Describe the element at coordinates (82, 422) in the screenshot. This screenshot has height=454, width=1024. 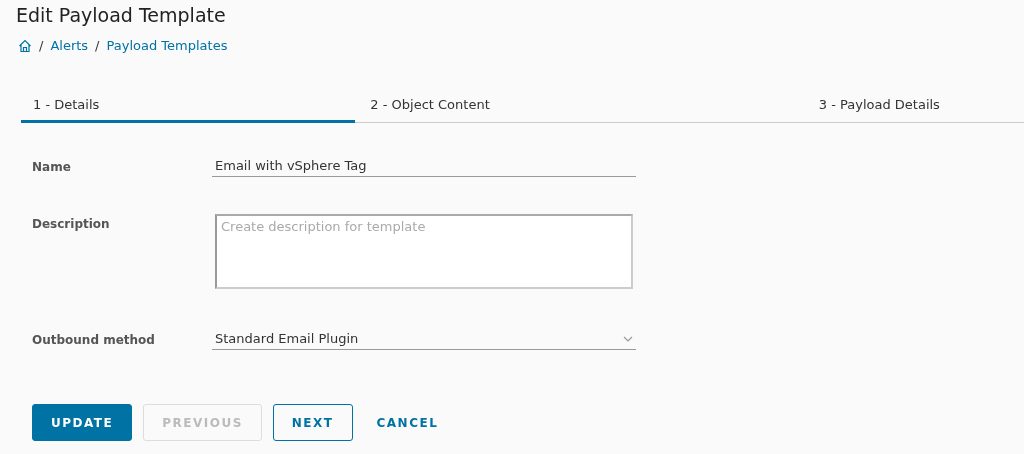
I see `action-button: UPDATE` at that location.